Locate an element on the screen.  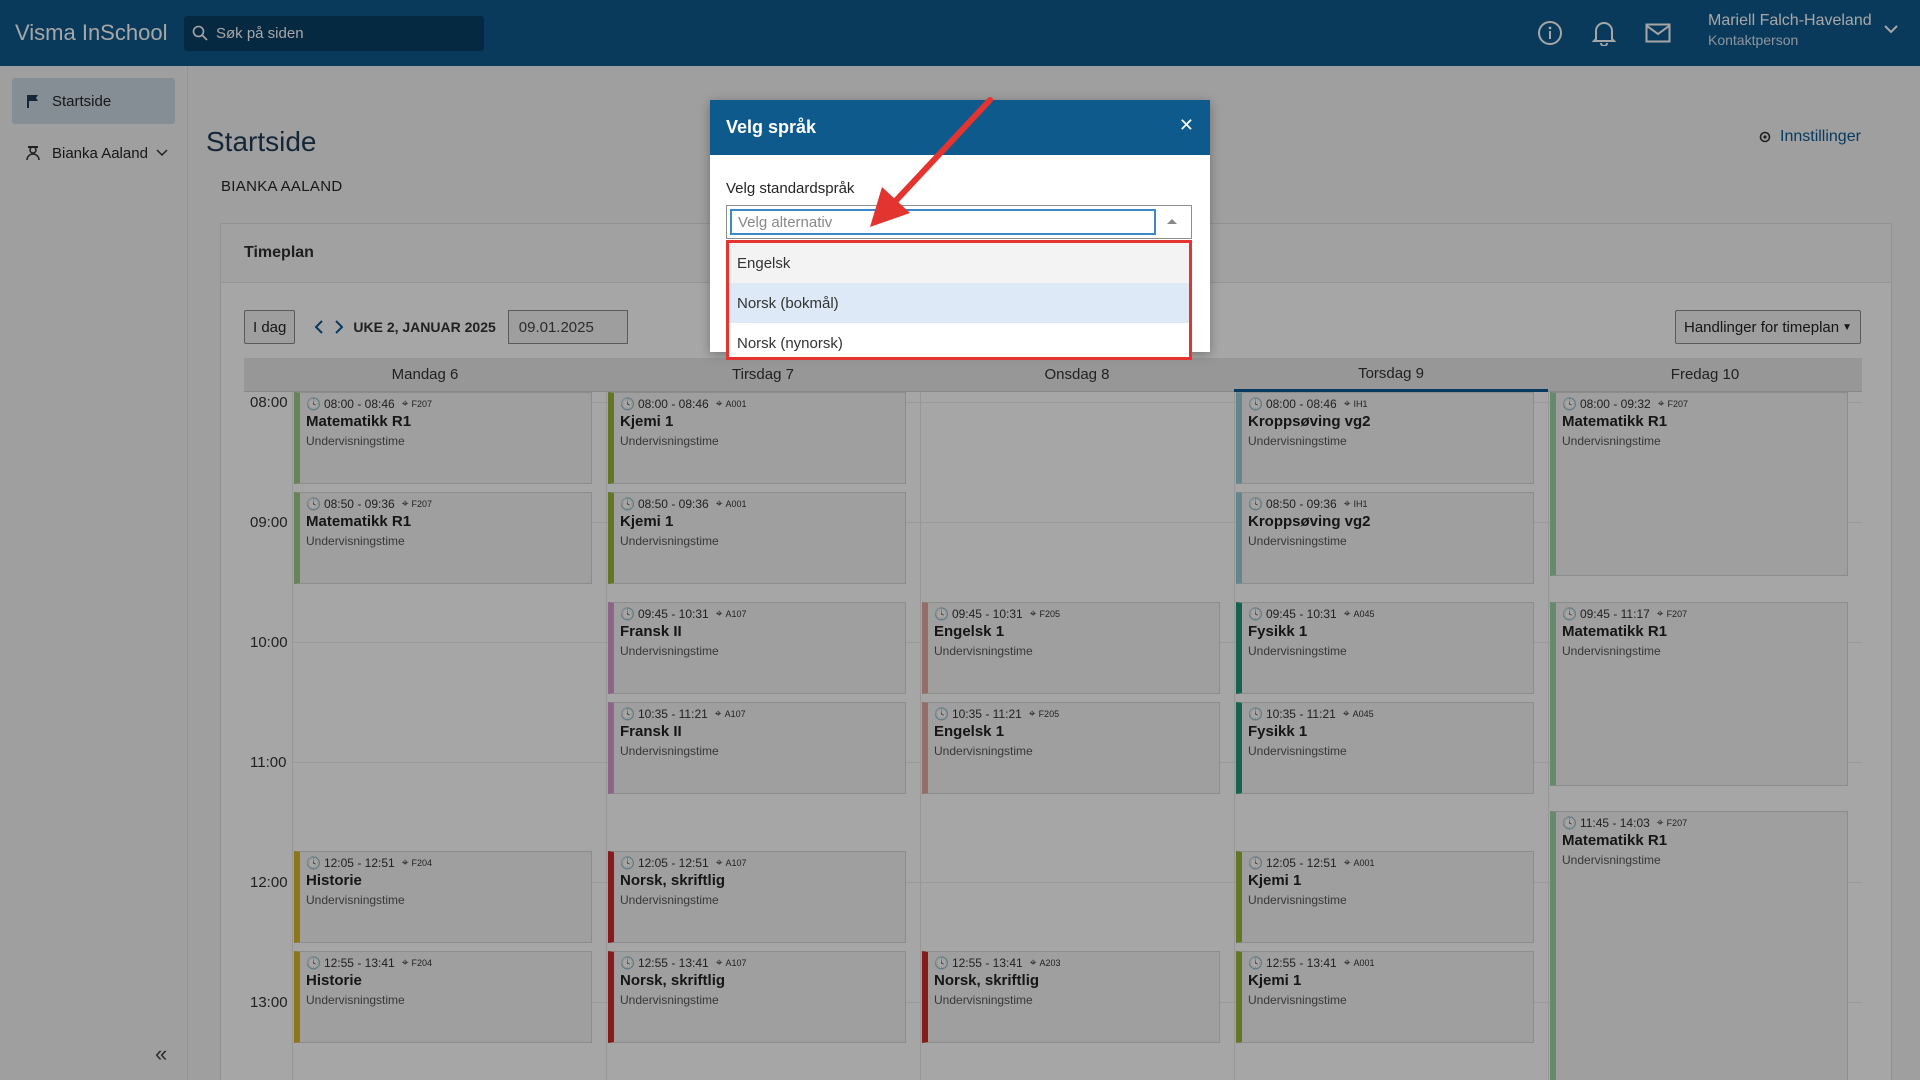
language-label: Velg standardspråk is located at coordinates (790, 188).